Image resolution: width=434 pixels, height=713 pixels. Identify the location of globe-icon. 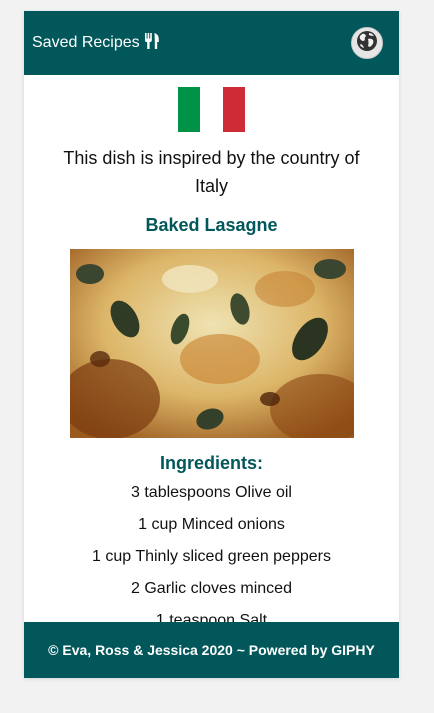
(367, 43).